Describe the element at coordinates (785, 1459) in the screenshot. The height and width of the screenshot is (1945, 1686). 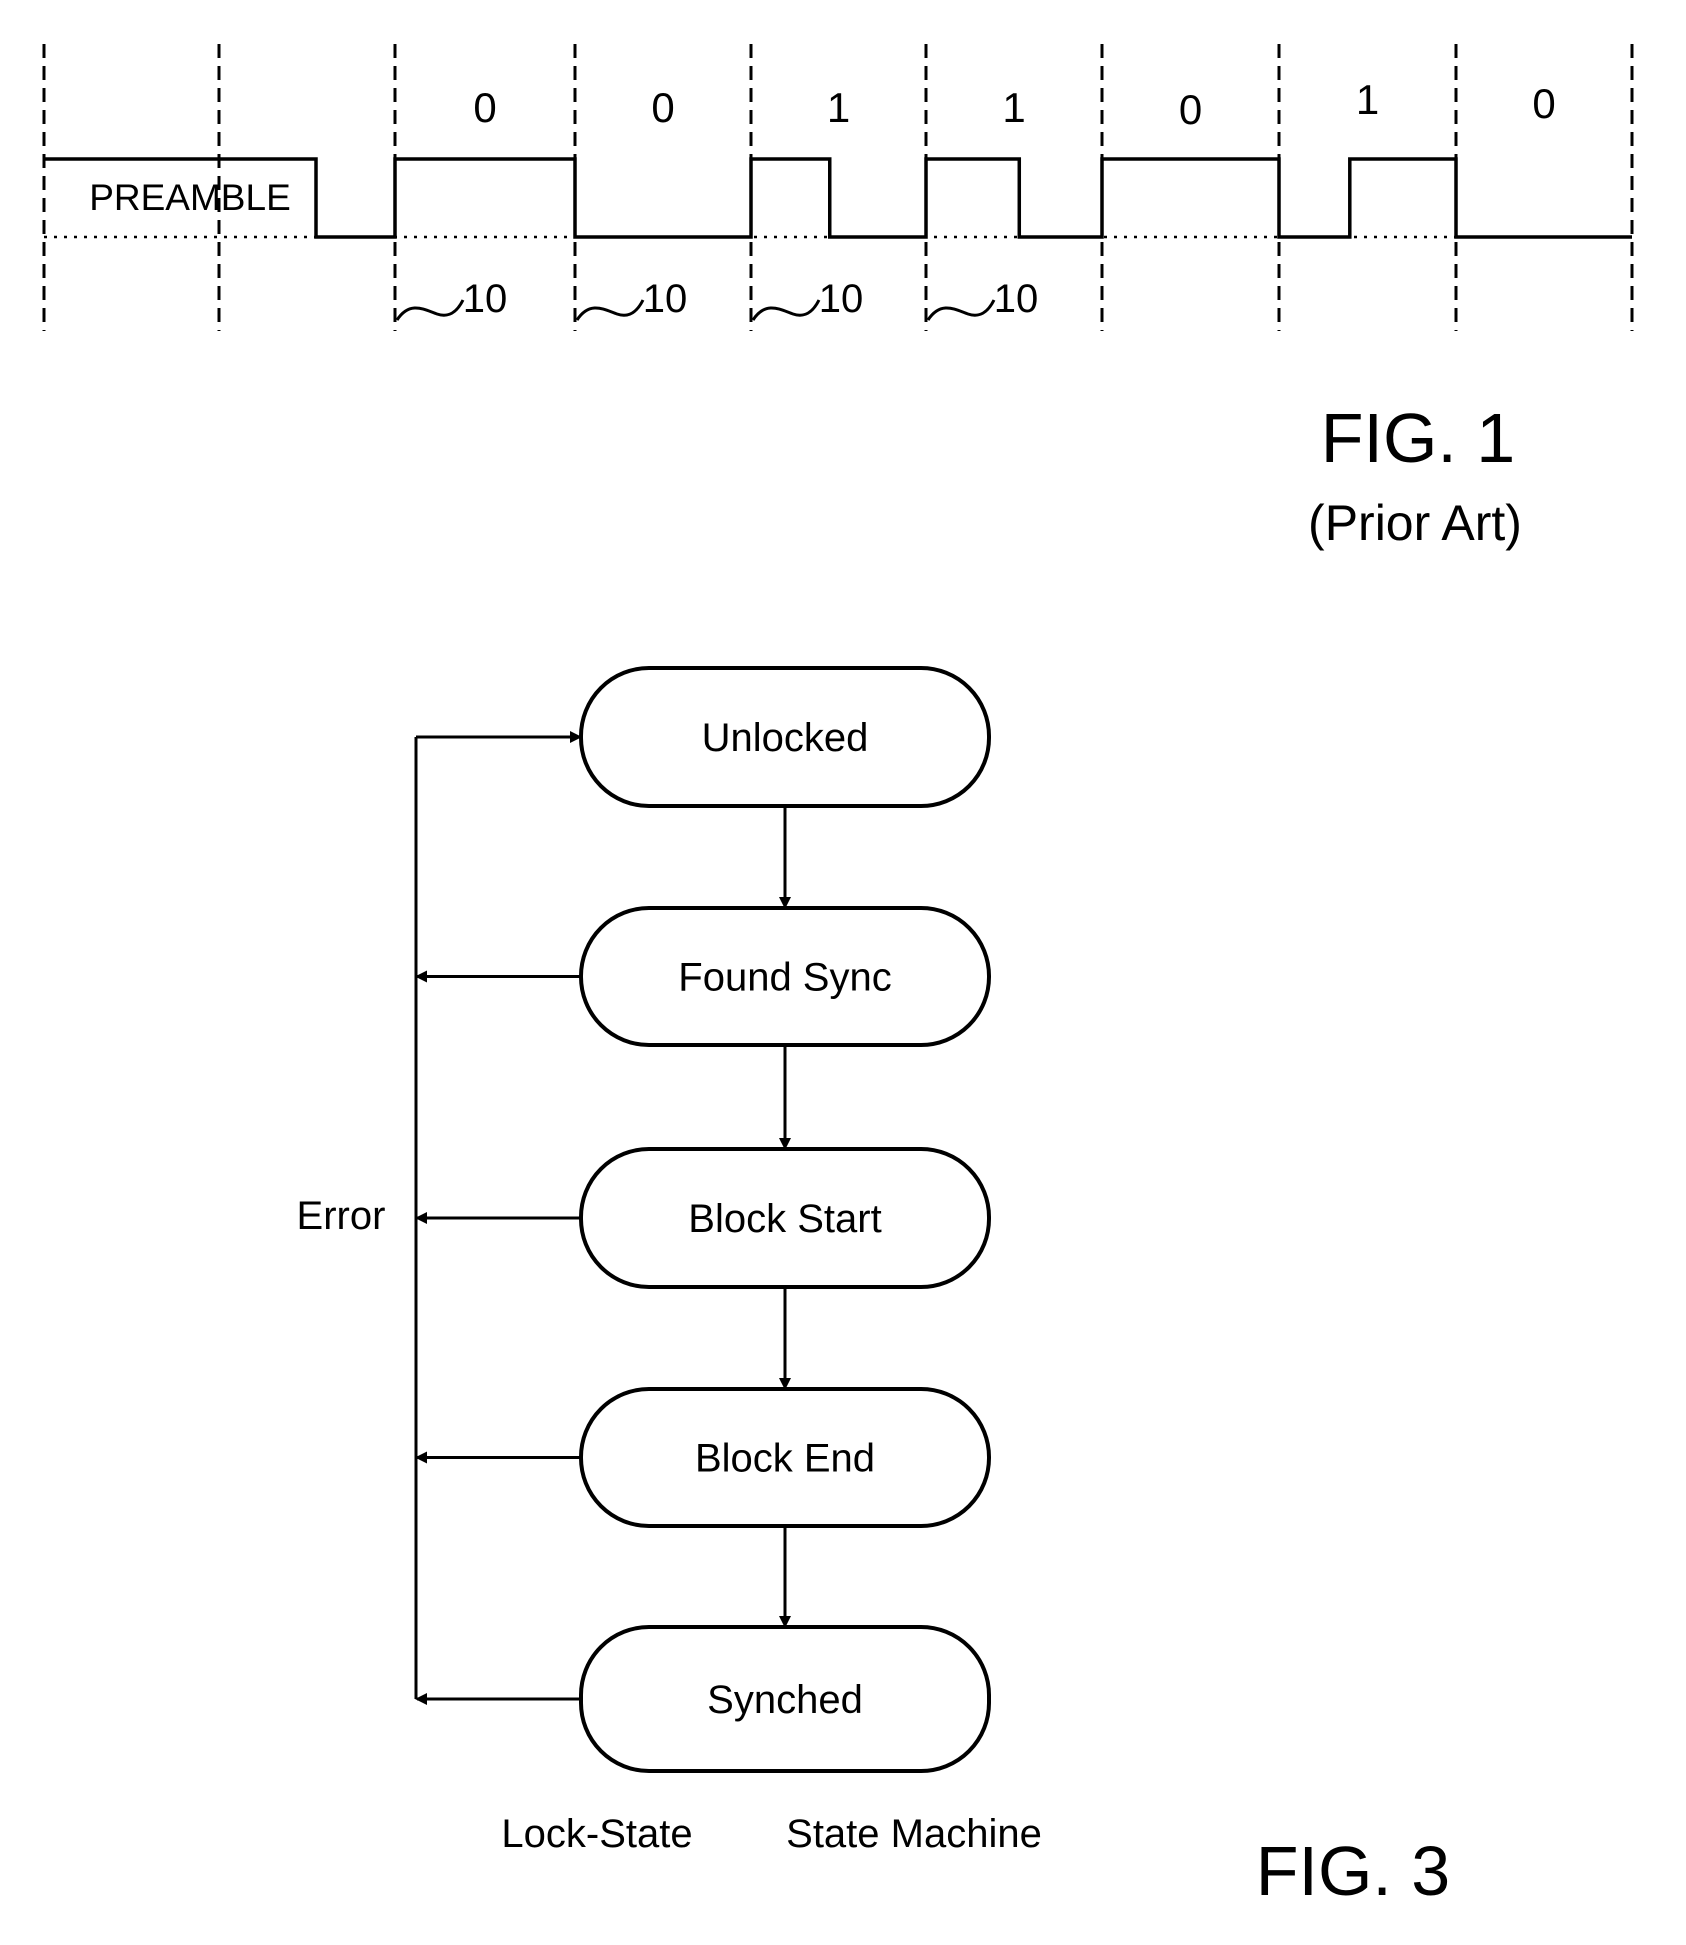
I see `state-label-block-end: Block End` at that location.